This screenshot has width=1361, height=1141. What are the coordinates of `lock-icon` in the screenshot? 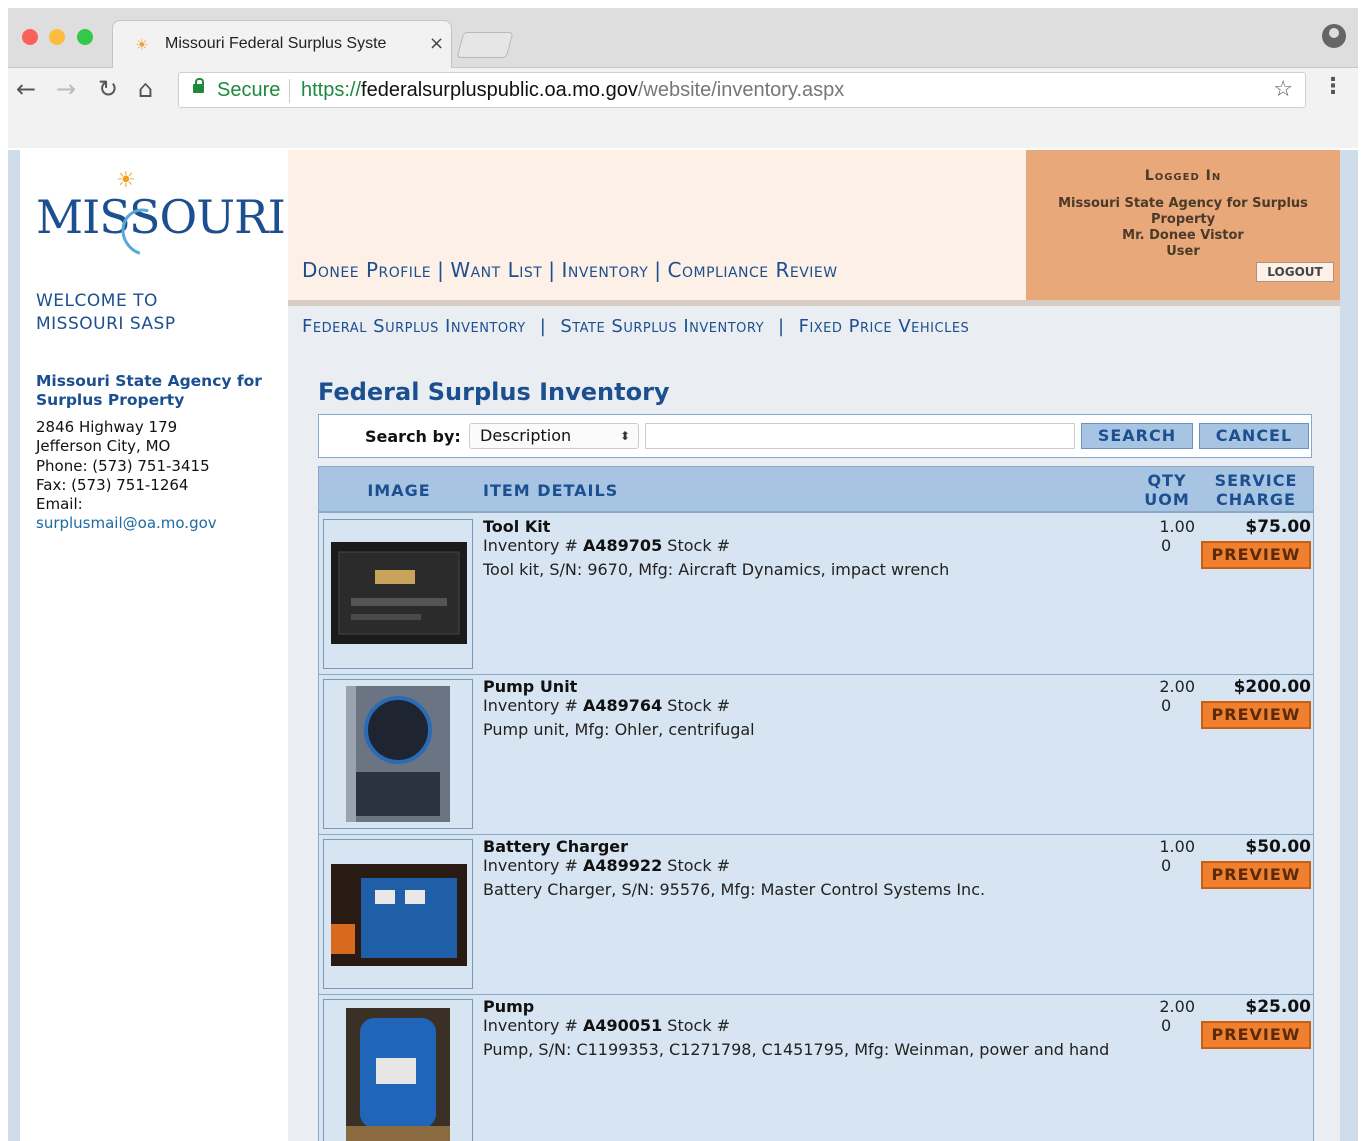 It's located at (198, 85).